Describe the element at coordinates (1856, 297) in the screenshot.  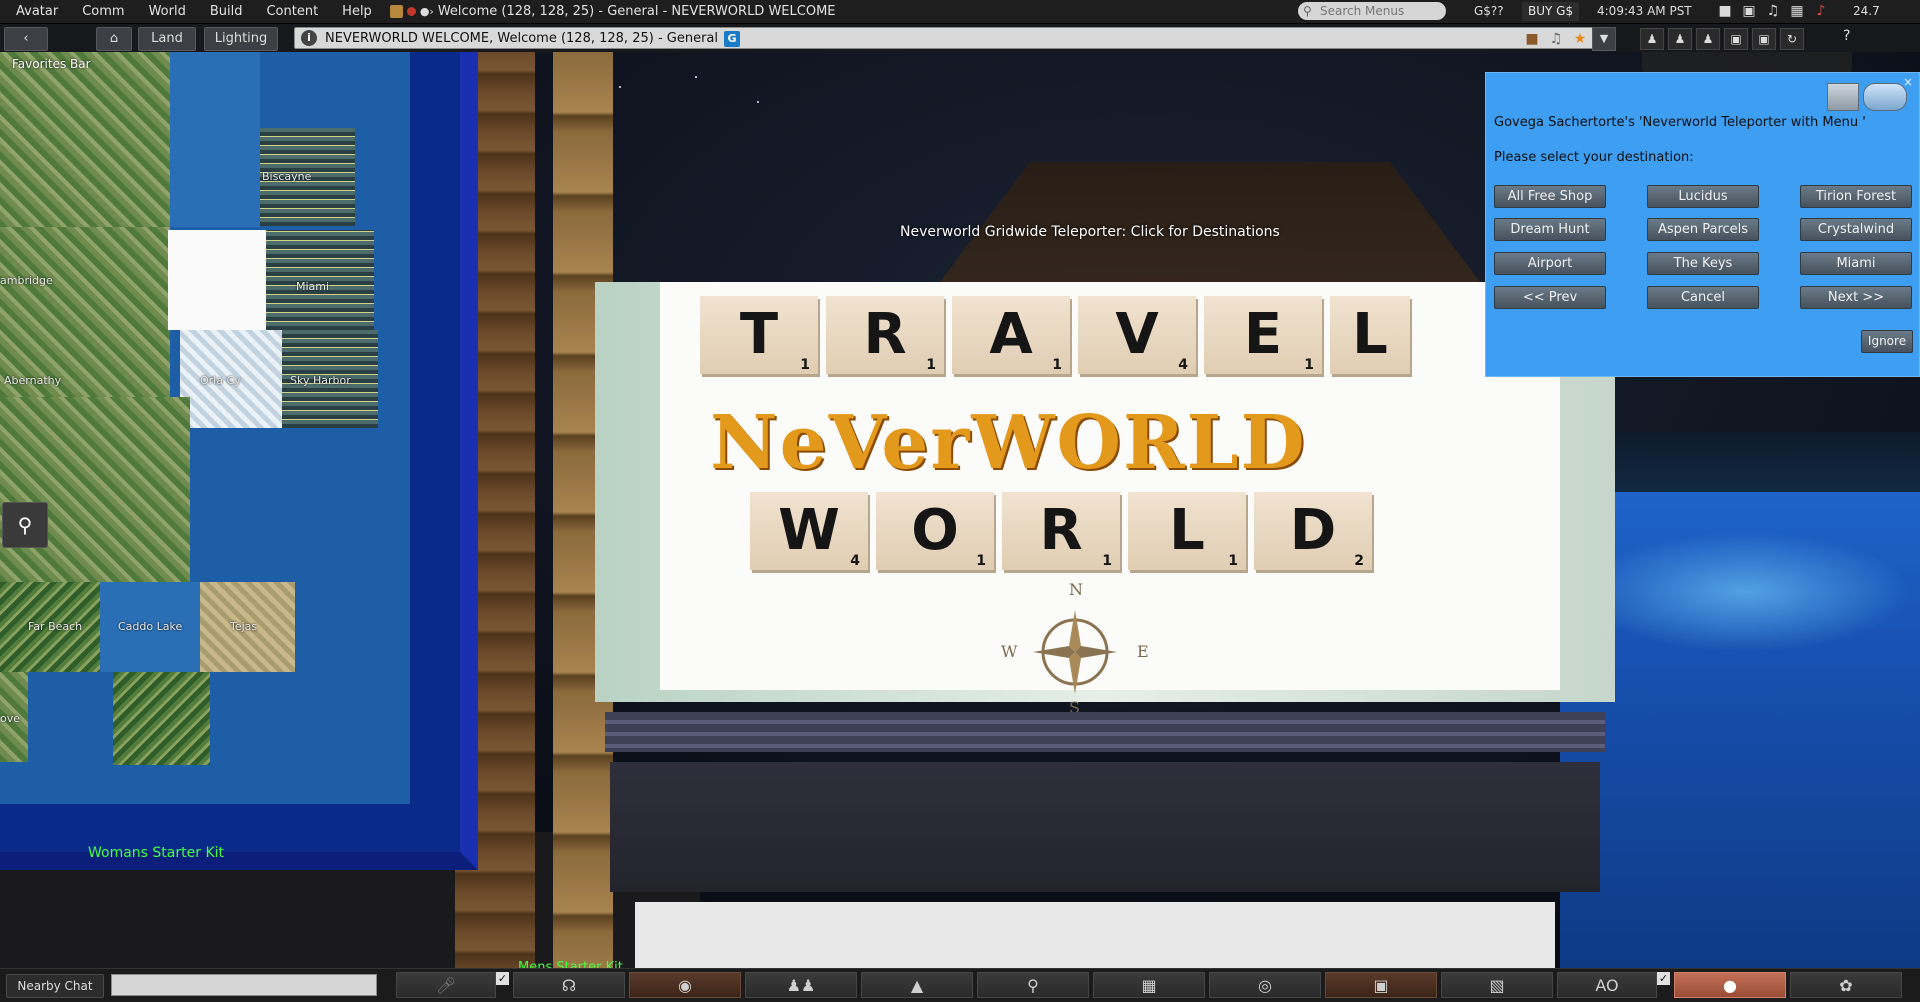
I see `next-button: Next >>` at that location.